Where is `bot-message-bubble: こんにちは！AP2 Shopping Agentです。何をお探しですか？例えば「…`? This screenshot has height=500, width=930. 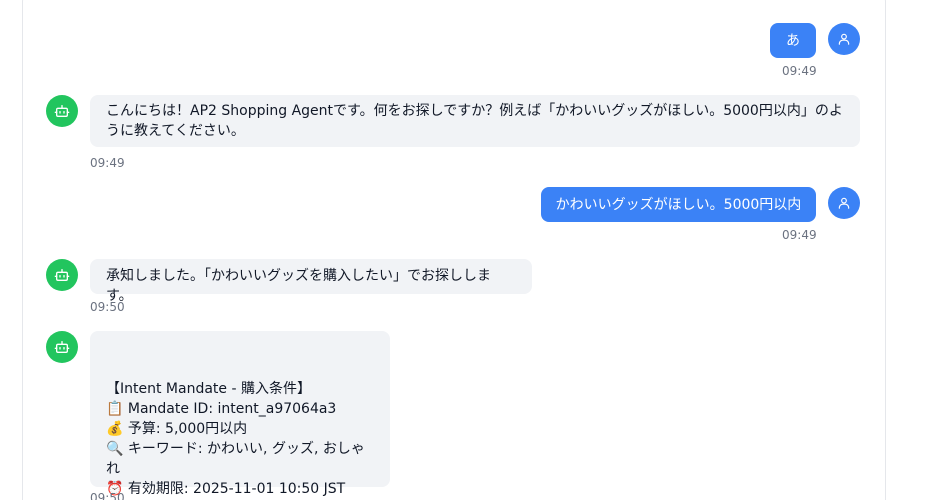 bot-message-bubble: こんにちは！AP2 Shopping Agentです。何をお探しですか？例えば「… is located at coordinates (475, 121).